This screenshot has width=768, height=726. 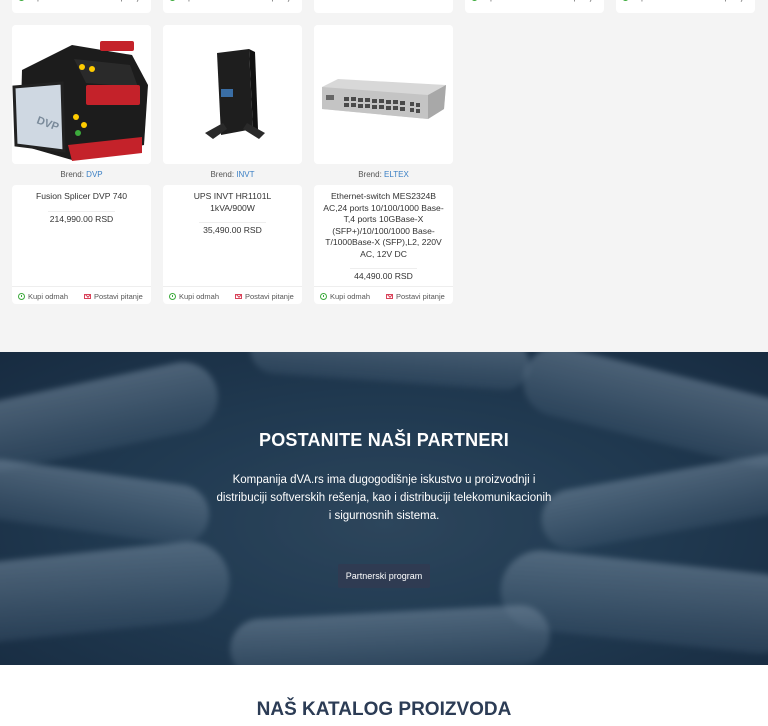 I want to click on product-price: 214,990.00 RSD, so click(x=81, y=217).